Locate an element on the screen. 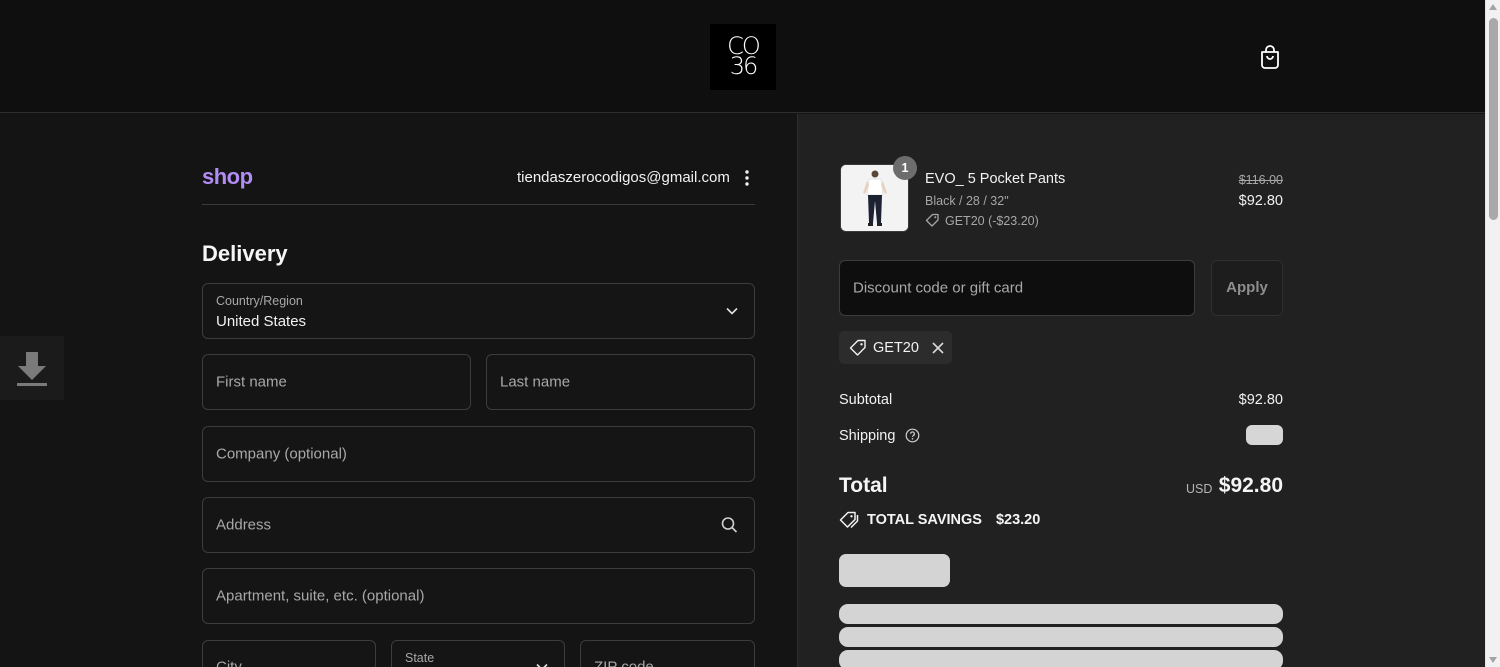 The image size is (1500, 667). original-price: $116.00 is located at coordinates (1260, 180).